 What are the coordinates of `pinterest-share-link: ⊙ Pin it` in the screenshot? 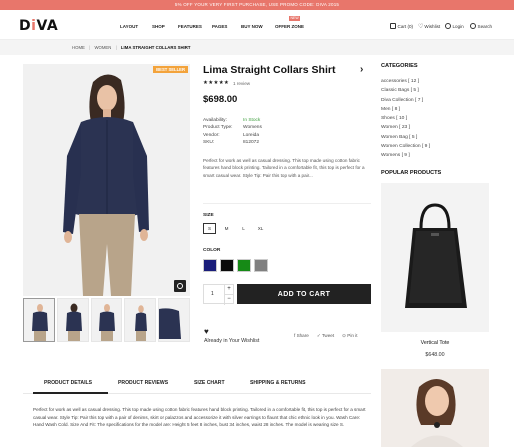 It's located at (349, 336).